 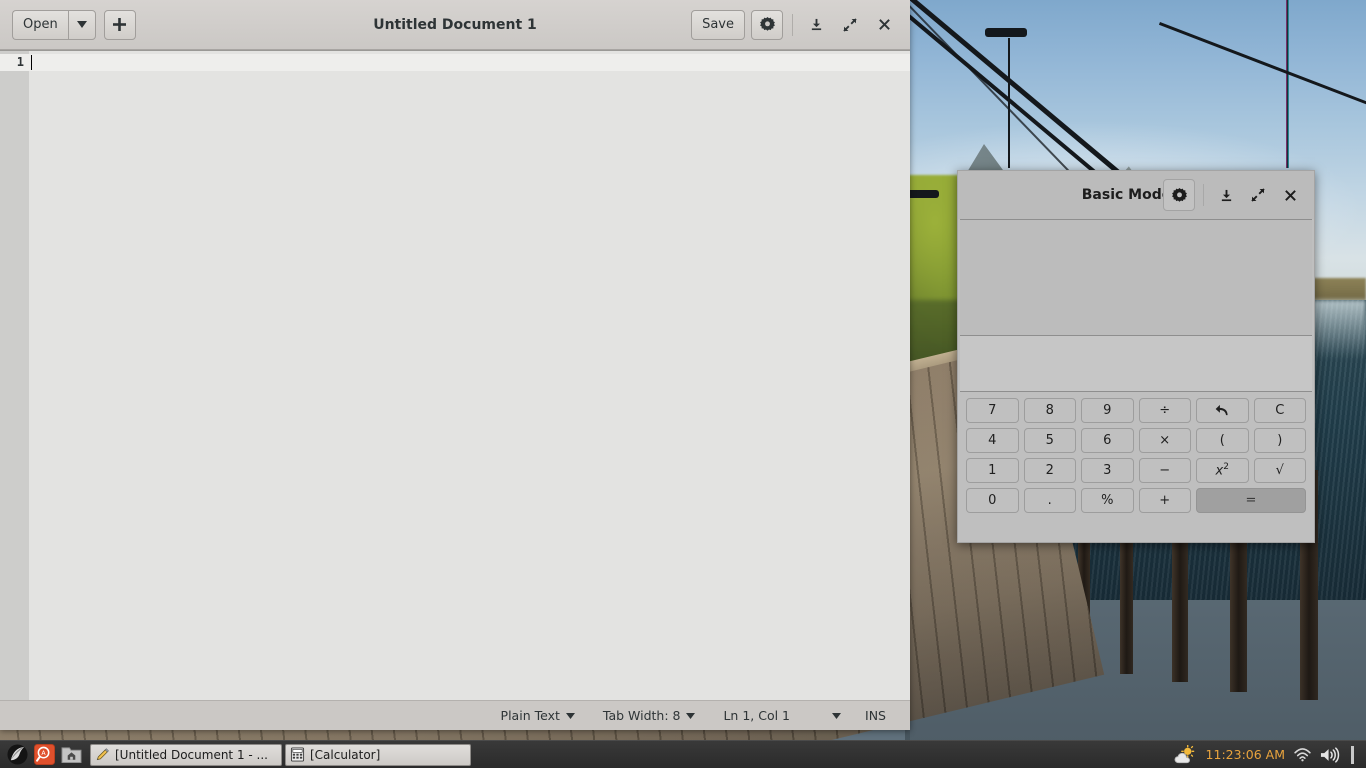 I want to click on key-multiply: ×, so click(x=1164, y=440).